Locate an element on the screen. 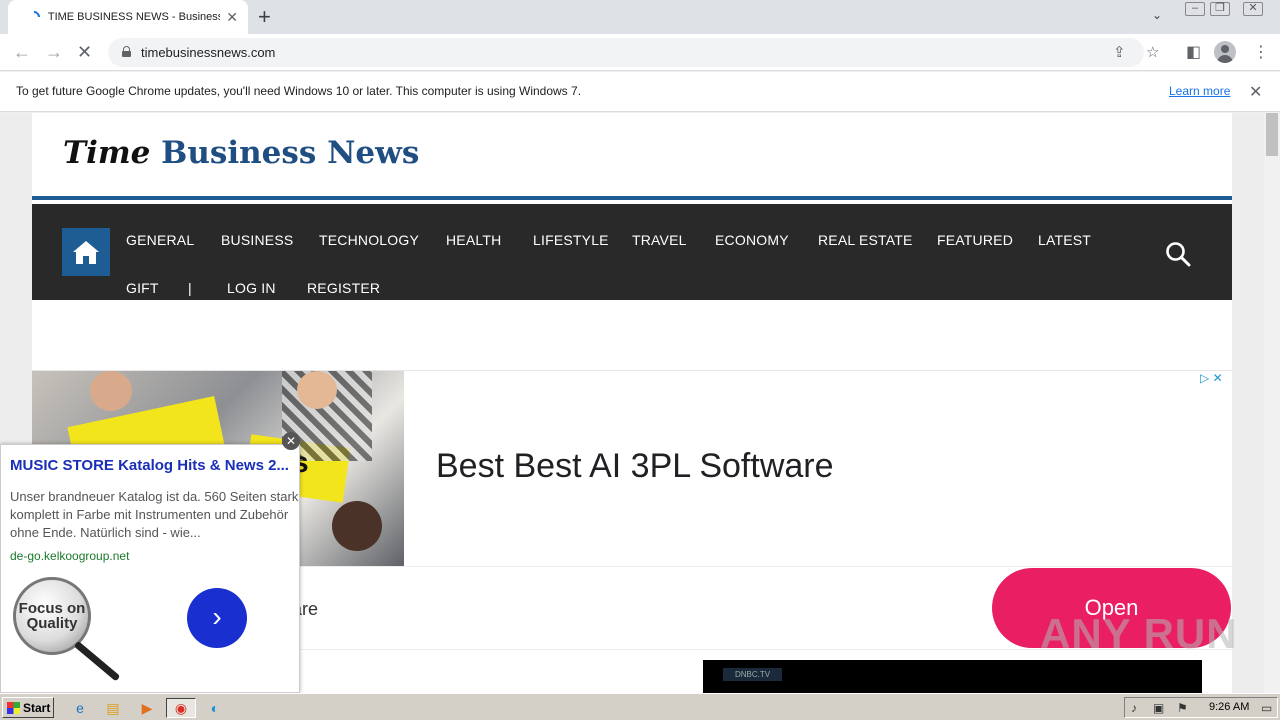 Image resolution: width=1280 pixels, height=720 pixels. nav-lifestyle: LIFESTYLE is located at coordinates (571, 240).